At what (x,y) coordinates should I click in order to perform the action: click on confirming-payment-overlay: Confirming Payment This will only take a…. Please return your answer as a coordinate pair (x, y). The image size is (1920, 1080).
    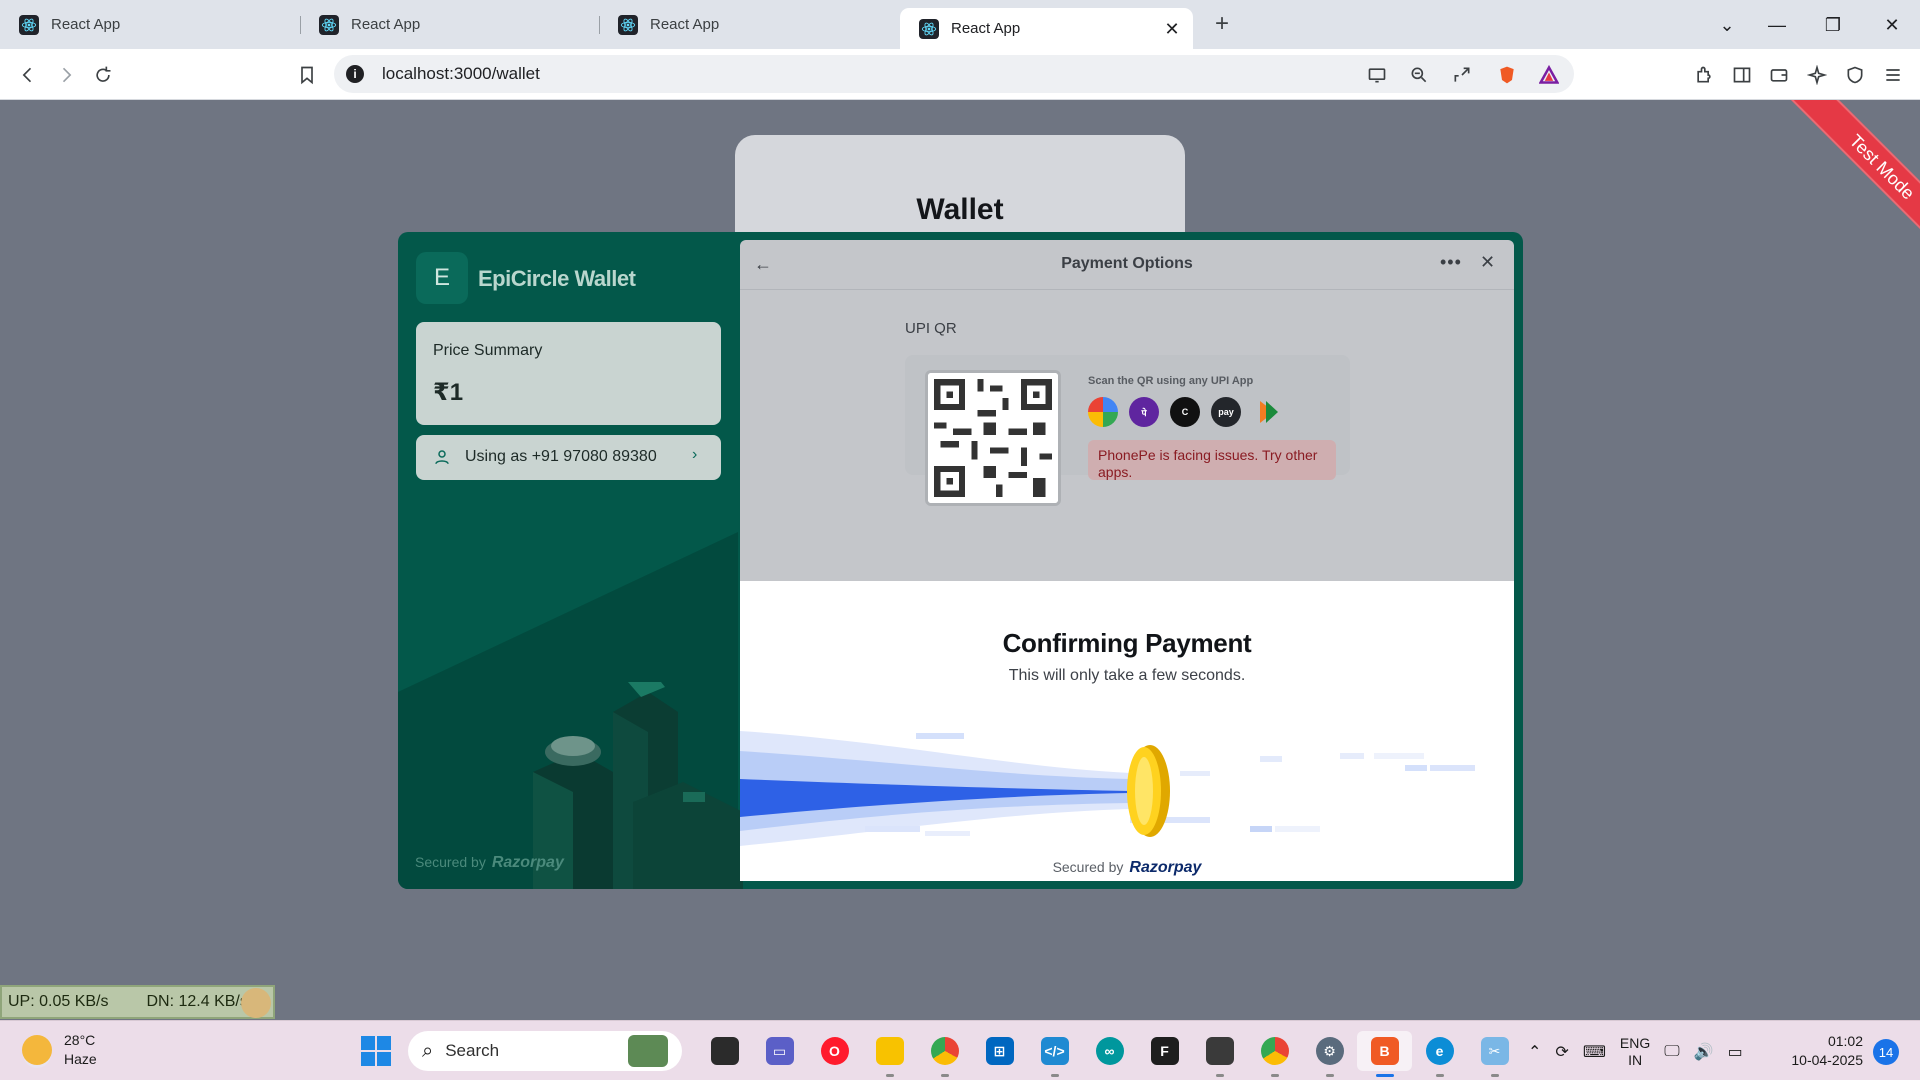
    Looking at the image, I should click on (1127, 731).